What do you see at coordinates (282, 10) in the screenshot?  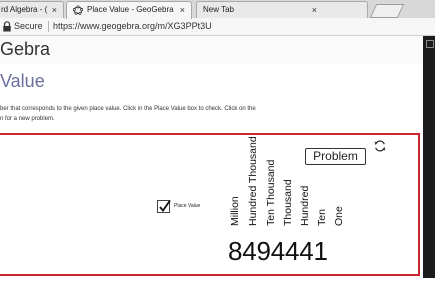 I see `tab-new-tab: New Tab ×` at bounding box center [282, 10].